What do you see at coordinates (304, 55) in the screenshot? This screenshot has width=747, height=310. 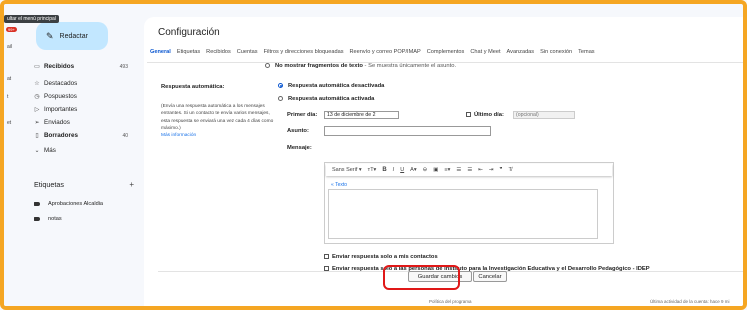 I see `tab-4: Filtros y direcciones bloqueadas` at bounding box center [304, 55].